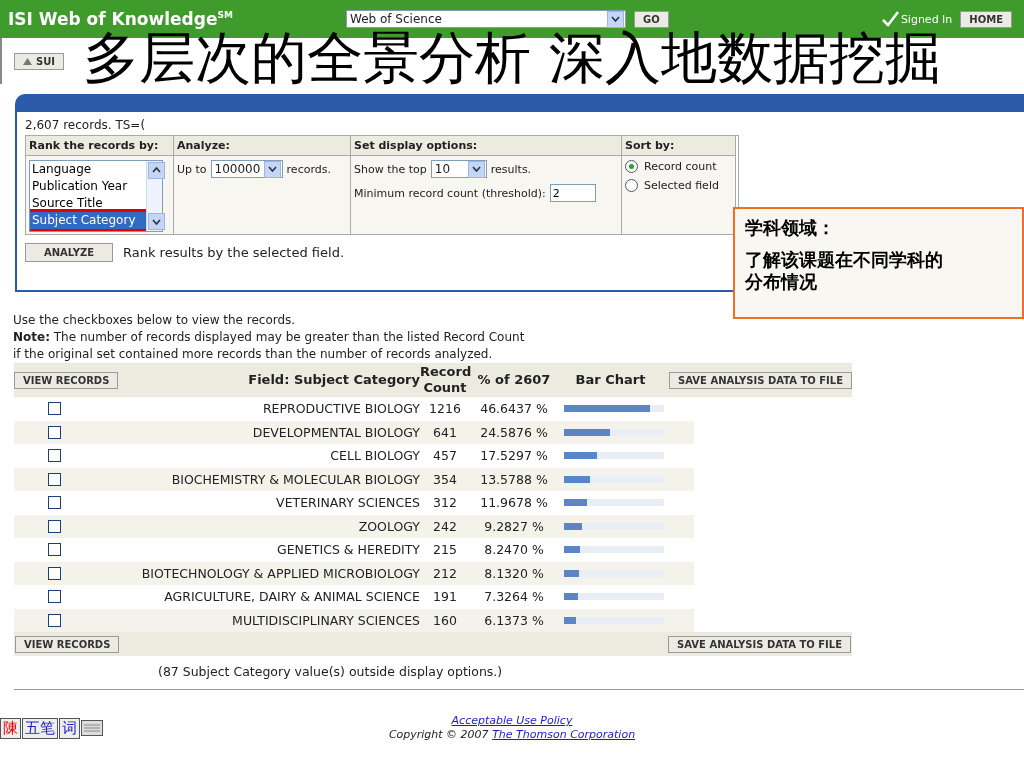 The height and width of the screenshot is (768, 1024). Describe the element at coordinates (445, 503) in the screenshot. I see `count-cell-text: 312` at that location.